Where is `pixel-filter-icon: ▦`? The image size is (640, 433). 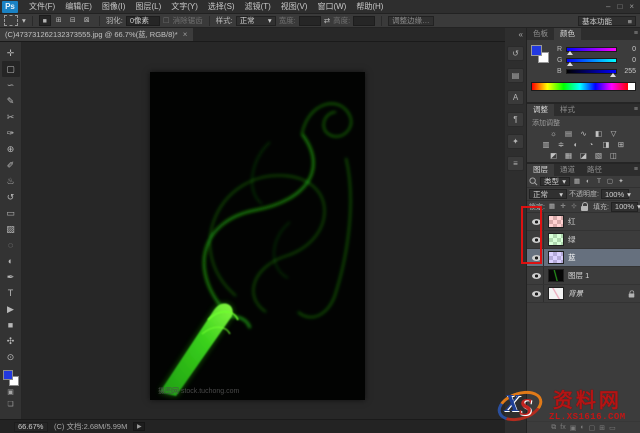
pixel-filter-icon: ▦ is located at coordinates (577, 181).